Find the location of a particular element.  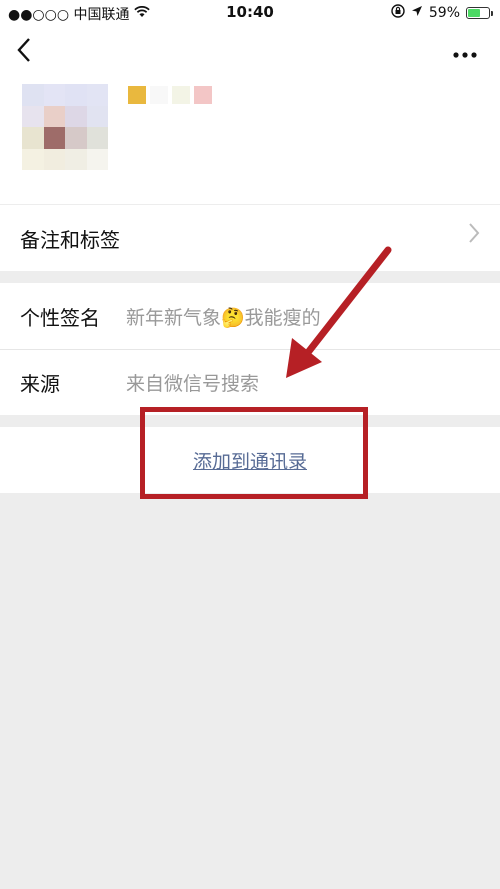

battery-percent: 59% is located at coordinates (444, 13).